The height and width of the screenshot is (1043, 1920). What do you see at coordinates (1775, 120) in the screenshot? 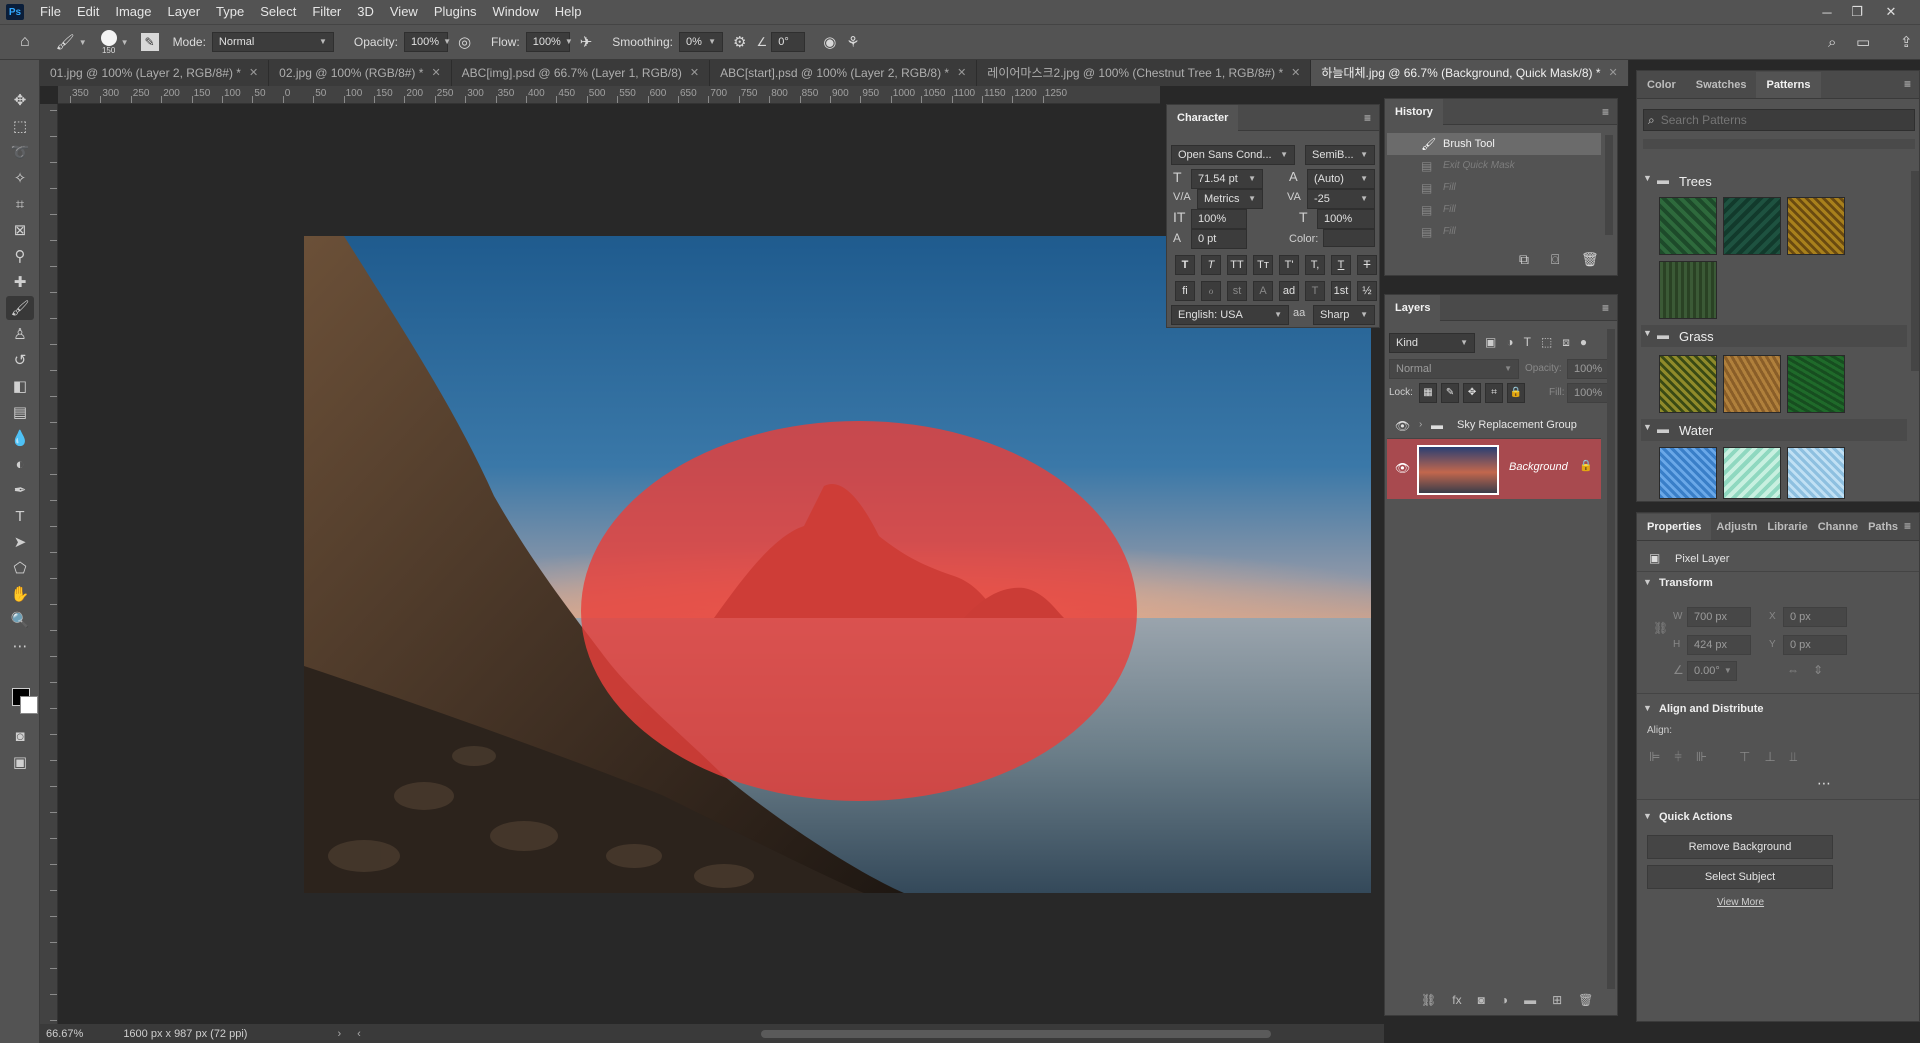
I see `search-input` at bounding box center [1775, 120].